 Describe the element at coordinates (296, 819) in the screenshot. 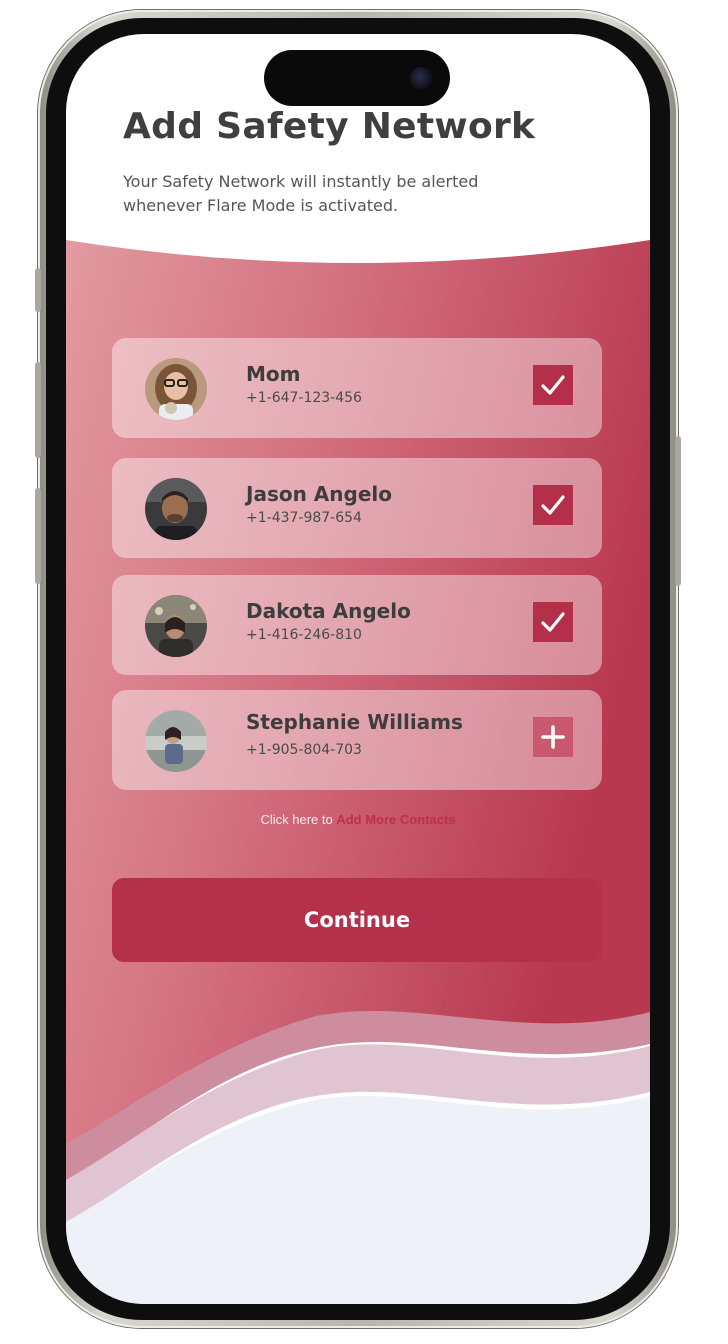

I see `add-more-prefix: Click here to` at that location.